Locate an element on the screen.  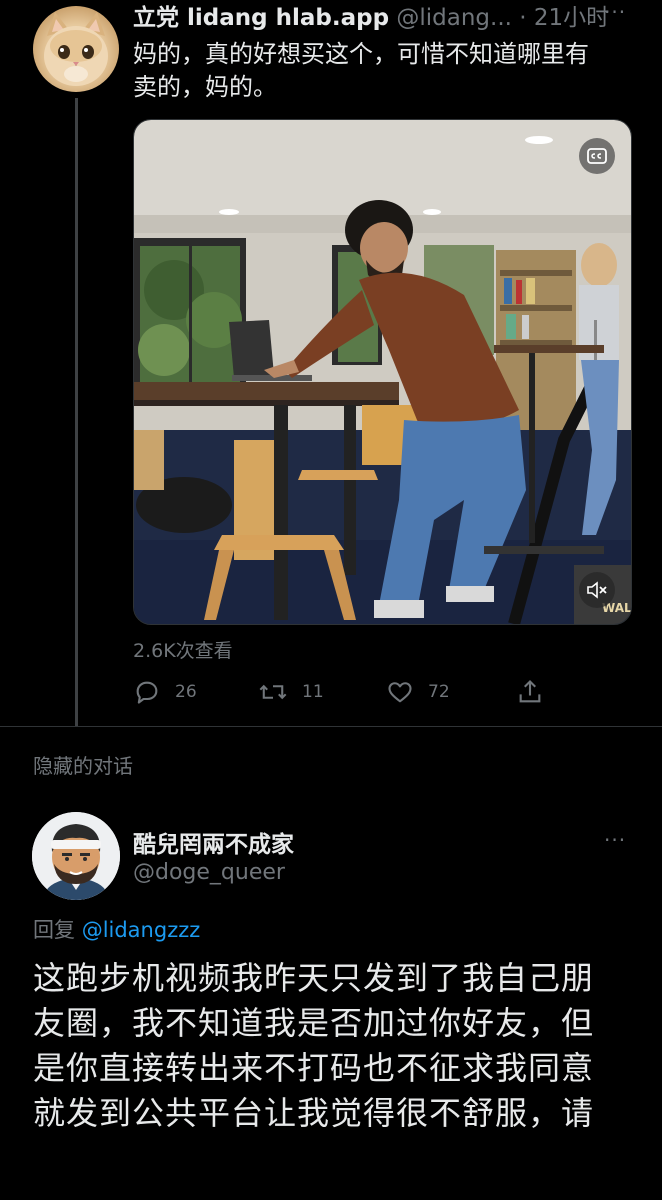
share-upload-icon is located at coordinates (530, 691).